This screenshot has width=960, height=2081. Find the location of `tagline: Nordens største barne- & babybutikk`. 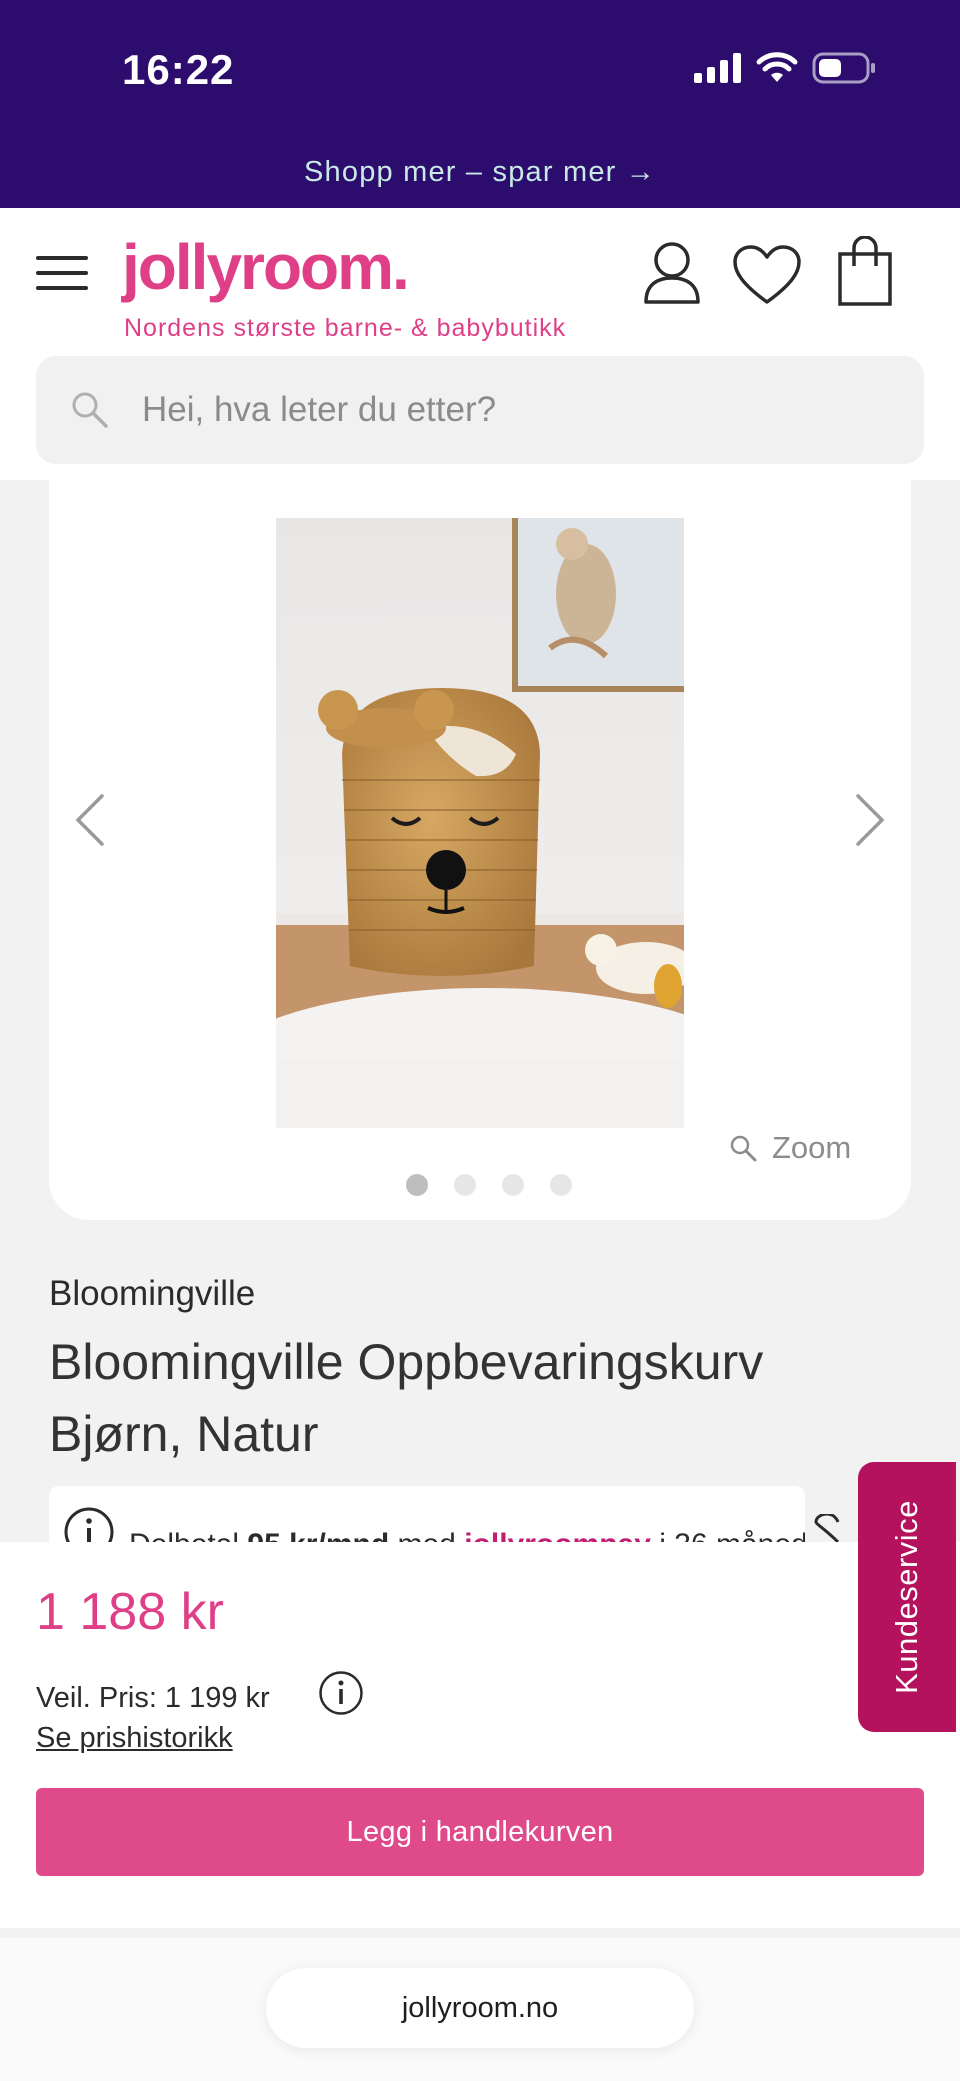

tagline: Nordens største barne- & babybutikk is located at coordinates (345, 328).